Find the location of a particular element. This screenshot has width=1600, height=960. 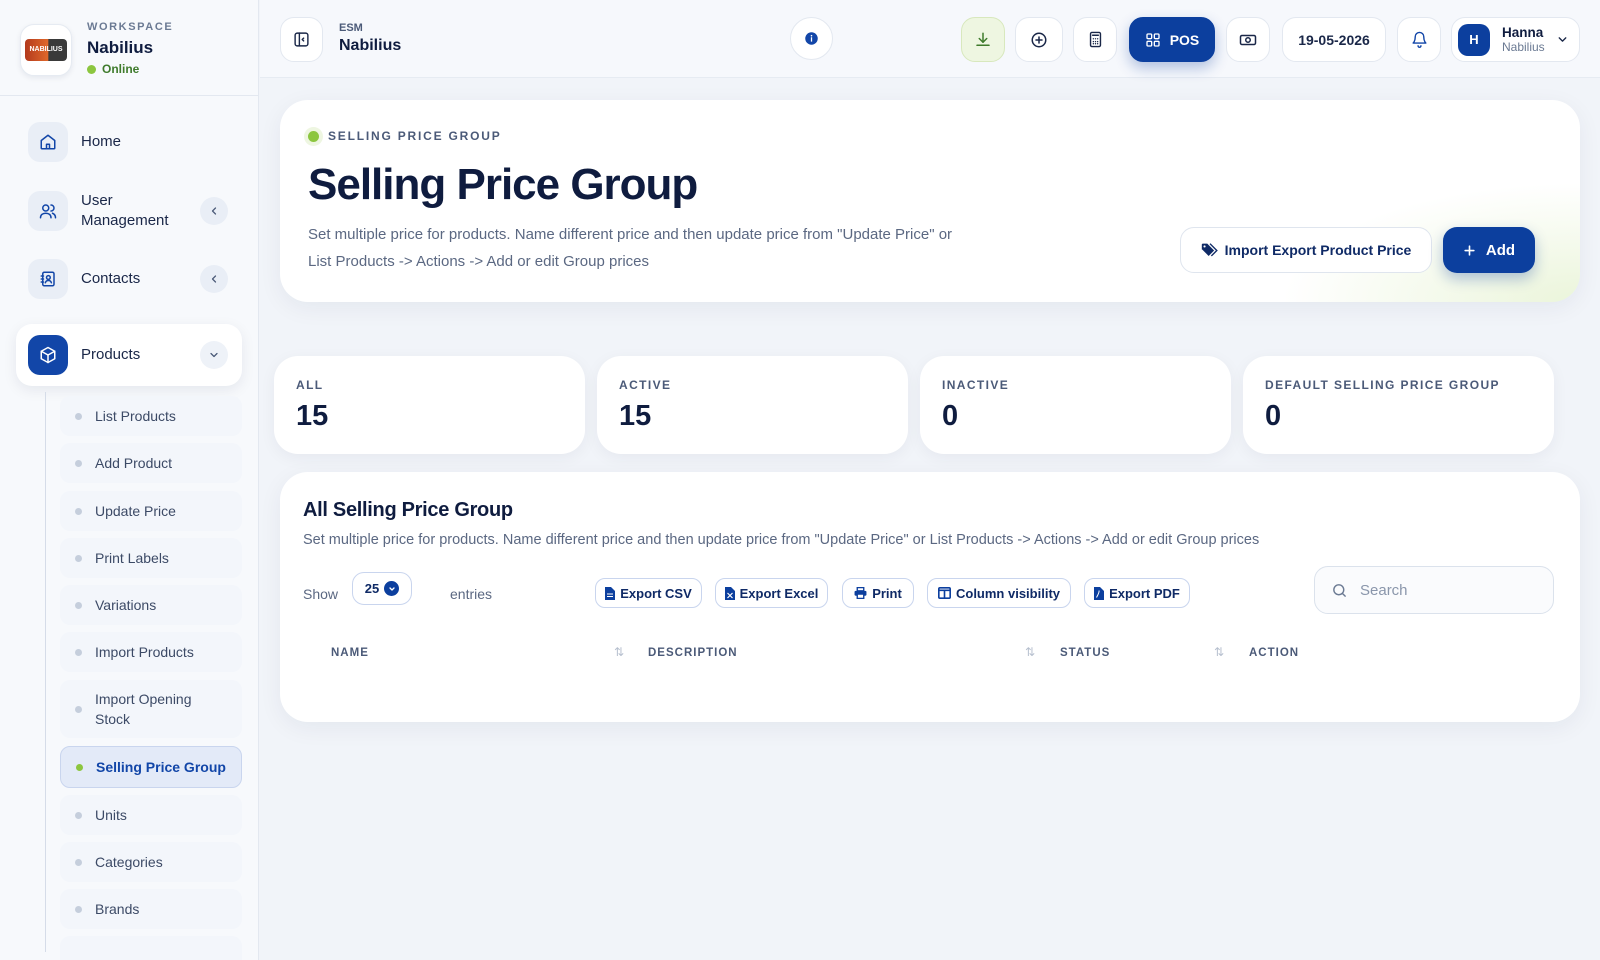

page-title: Selling Price Group is located at coordinates (503, 184).